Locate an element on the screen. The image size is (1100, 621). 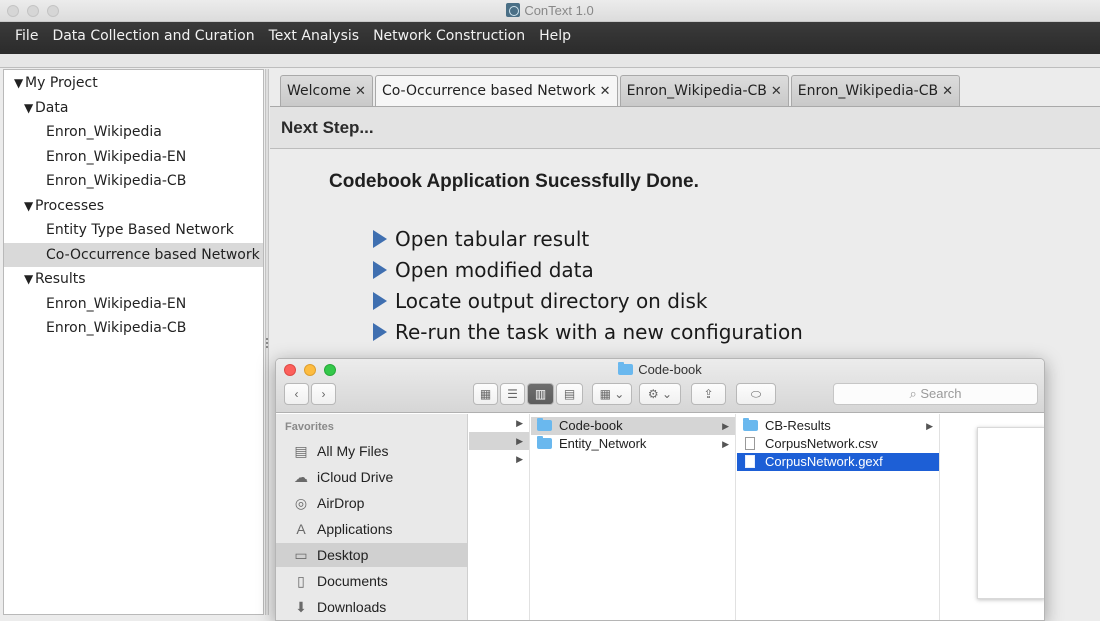
tree-item-result: Enron_Wikipedia-CB is located at coordinates (133, 328).